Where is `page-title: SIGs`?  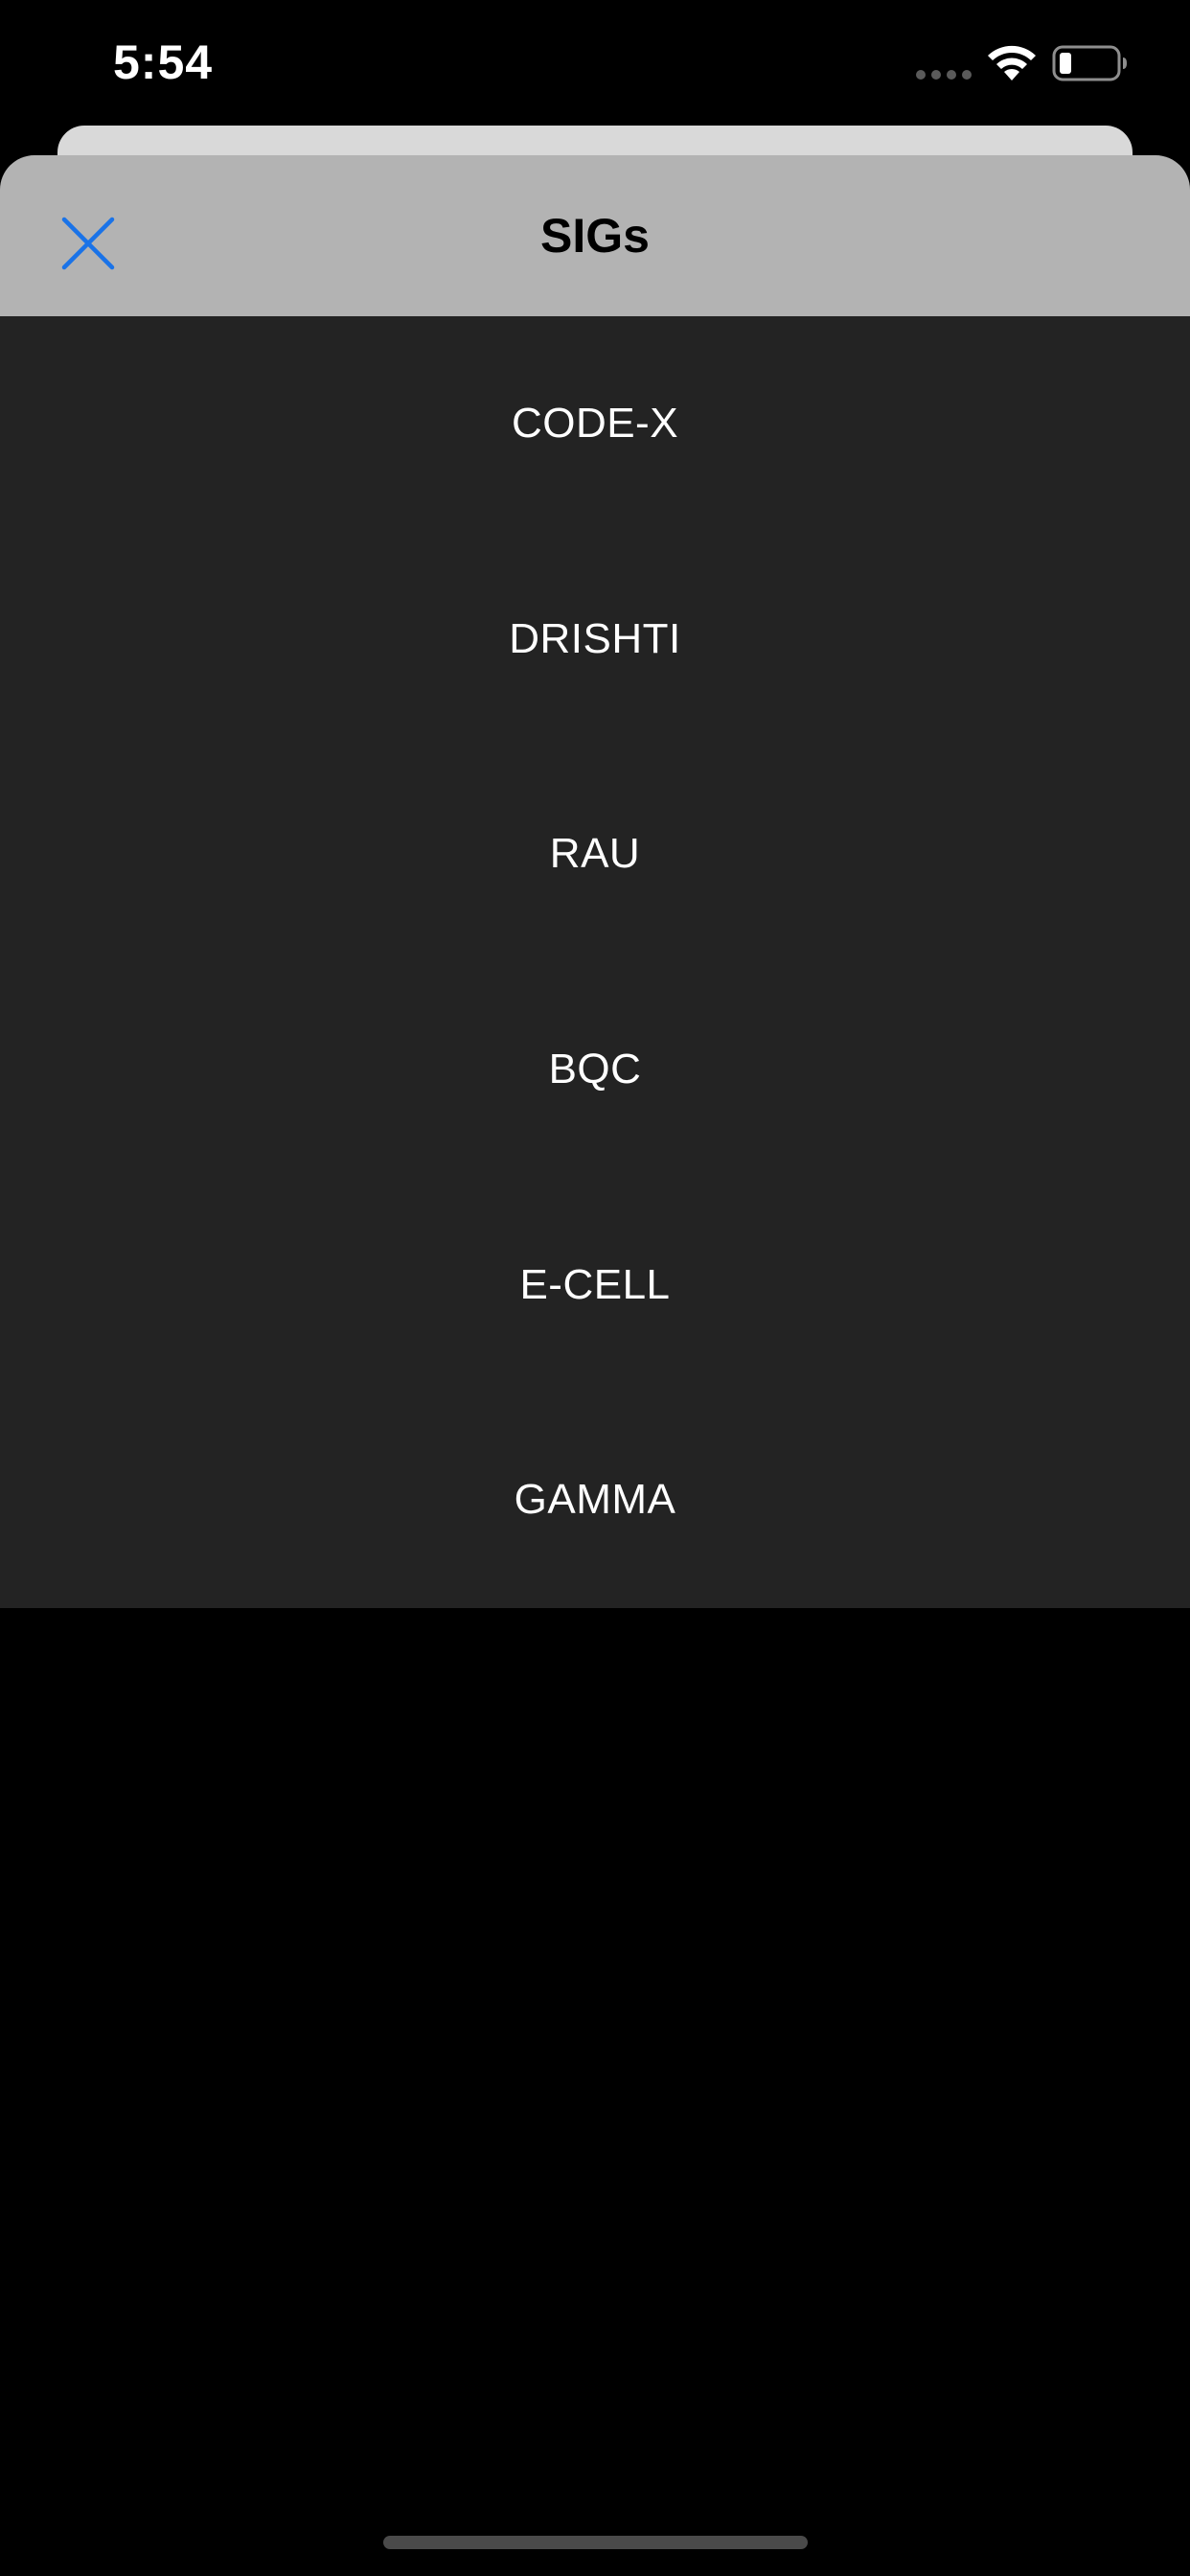
page-title: SIGs is located at coordinates (595, 236).